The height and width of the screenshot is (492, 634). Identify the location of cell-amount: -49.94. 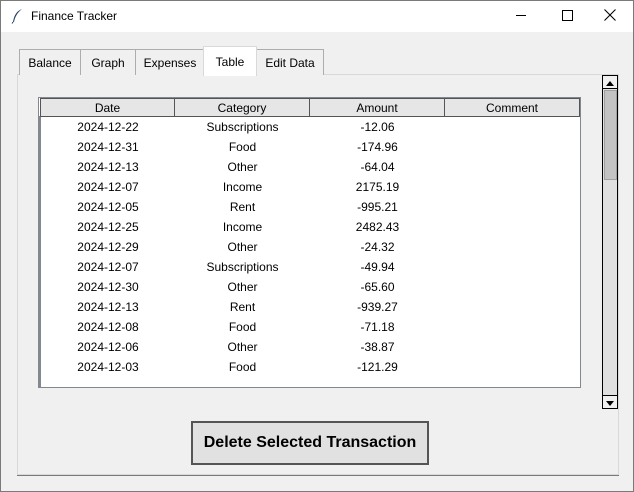
(377, 267).